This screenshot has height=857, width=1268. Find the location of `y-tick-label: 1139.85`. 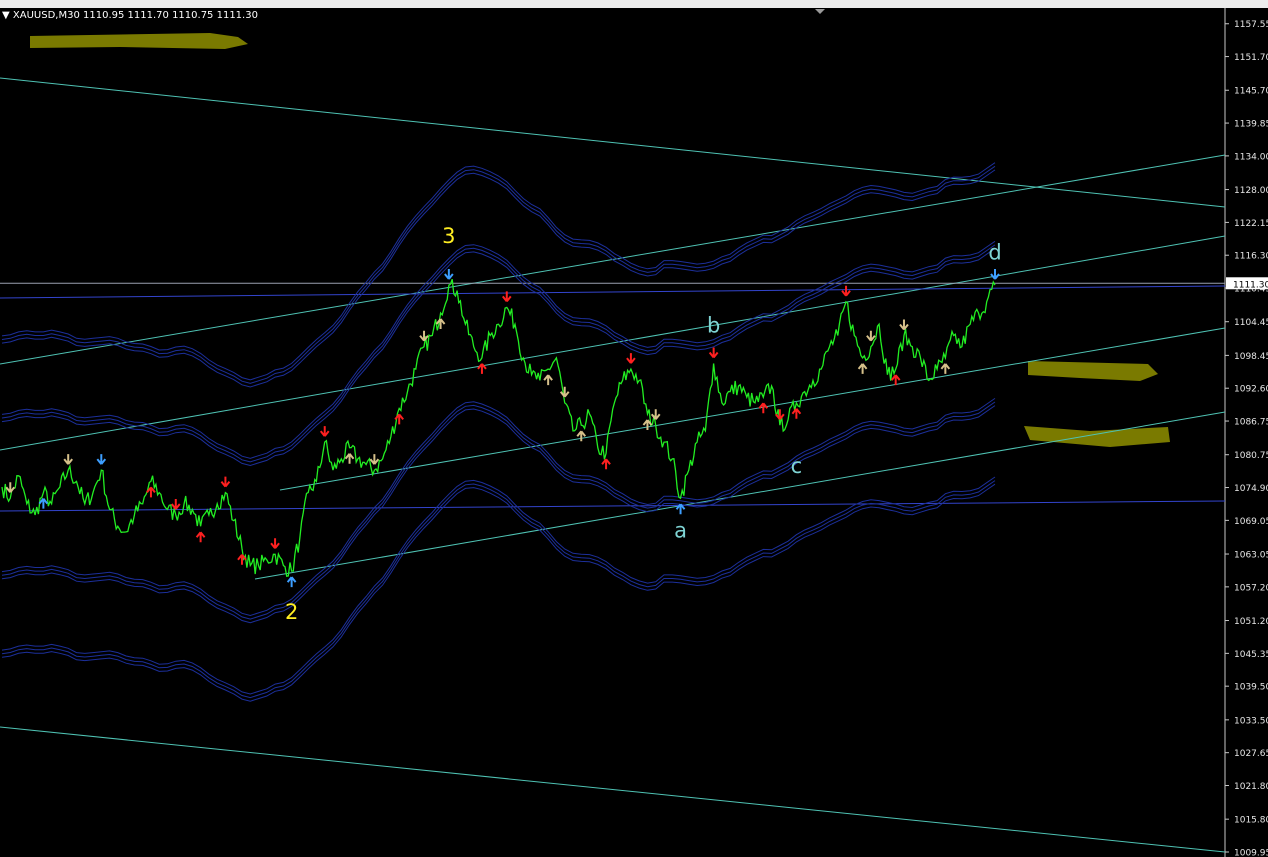

y-tick-label: 1139.85 is located at coordinates (1251, 125).